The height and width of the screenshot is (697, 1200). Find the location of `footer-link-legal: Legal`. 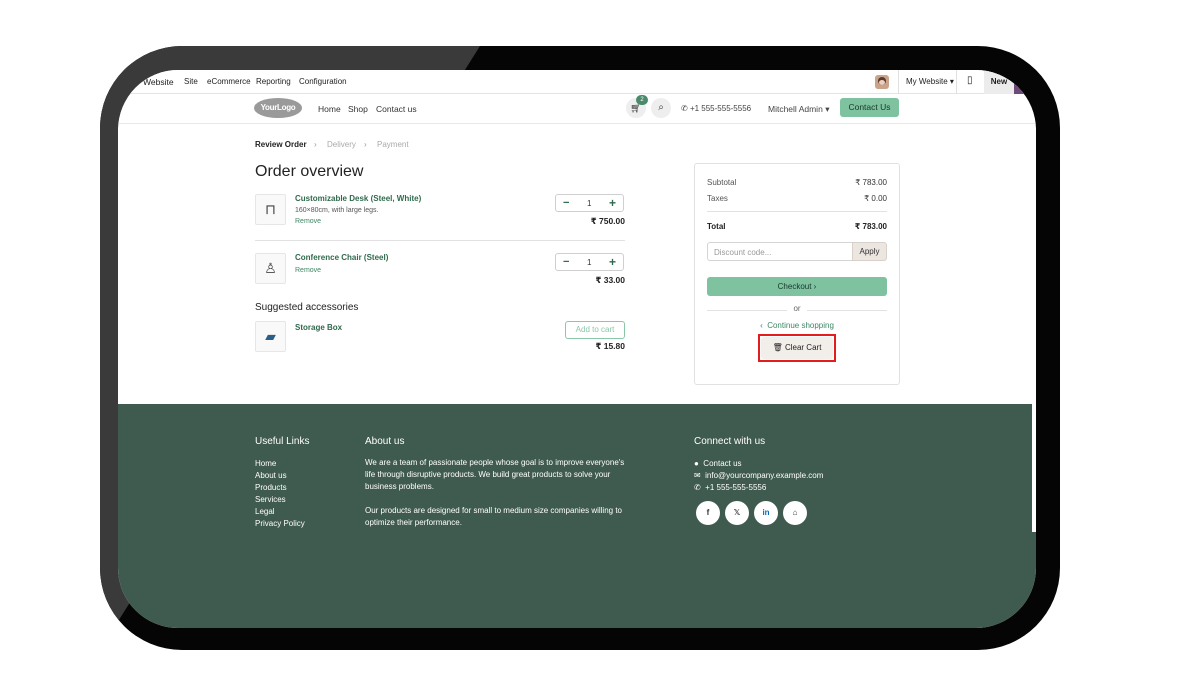

footer-link-legal: Legal is located at coordinates (265, 511).